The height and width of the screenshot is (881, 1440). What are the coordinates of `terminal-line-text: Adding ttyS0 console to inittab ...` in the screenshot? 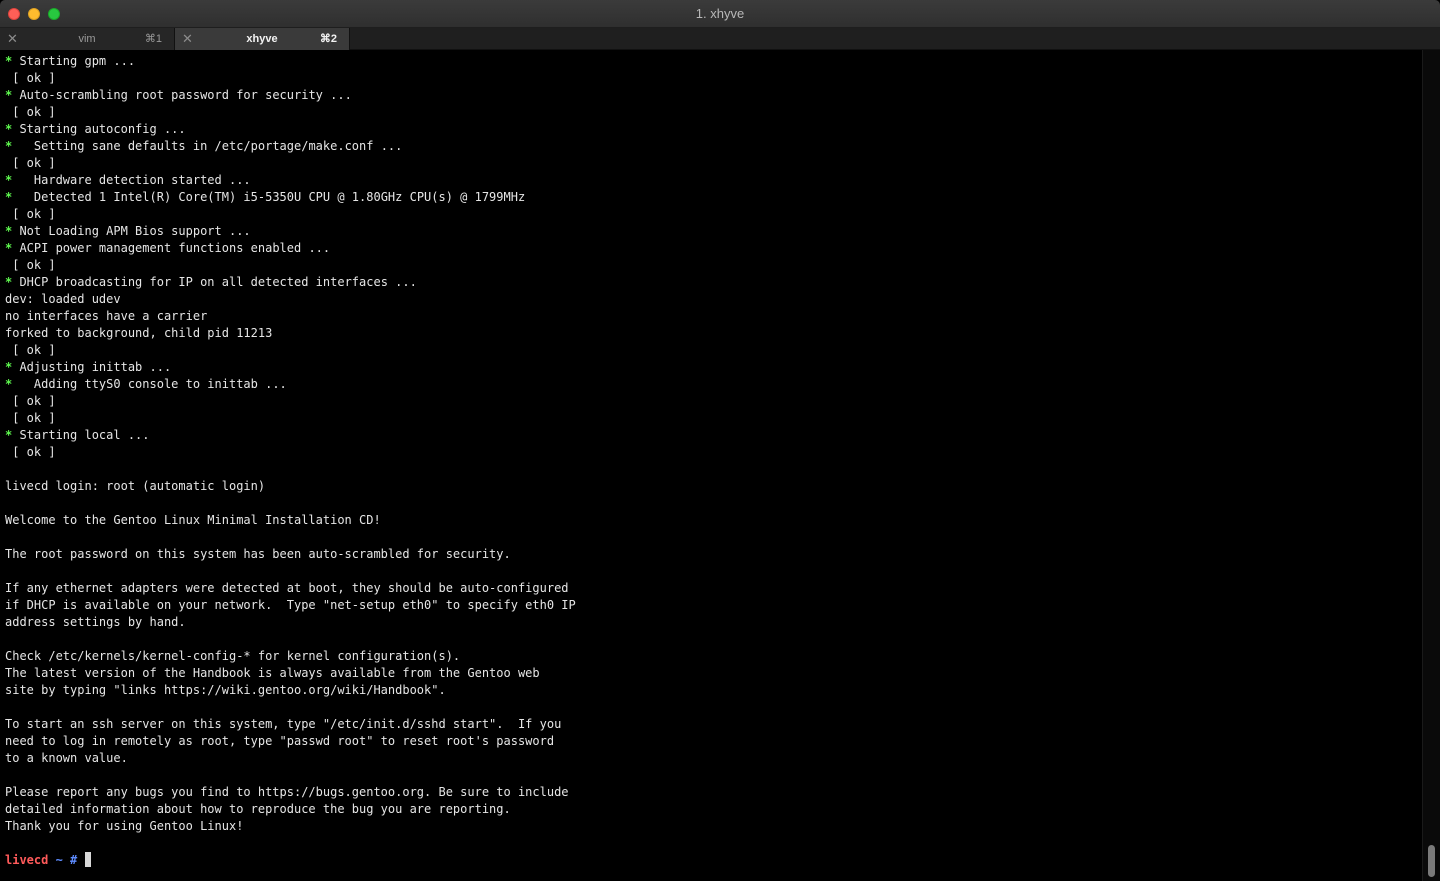 It's located at (149, 384).